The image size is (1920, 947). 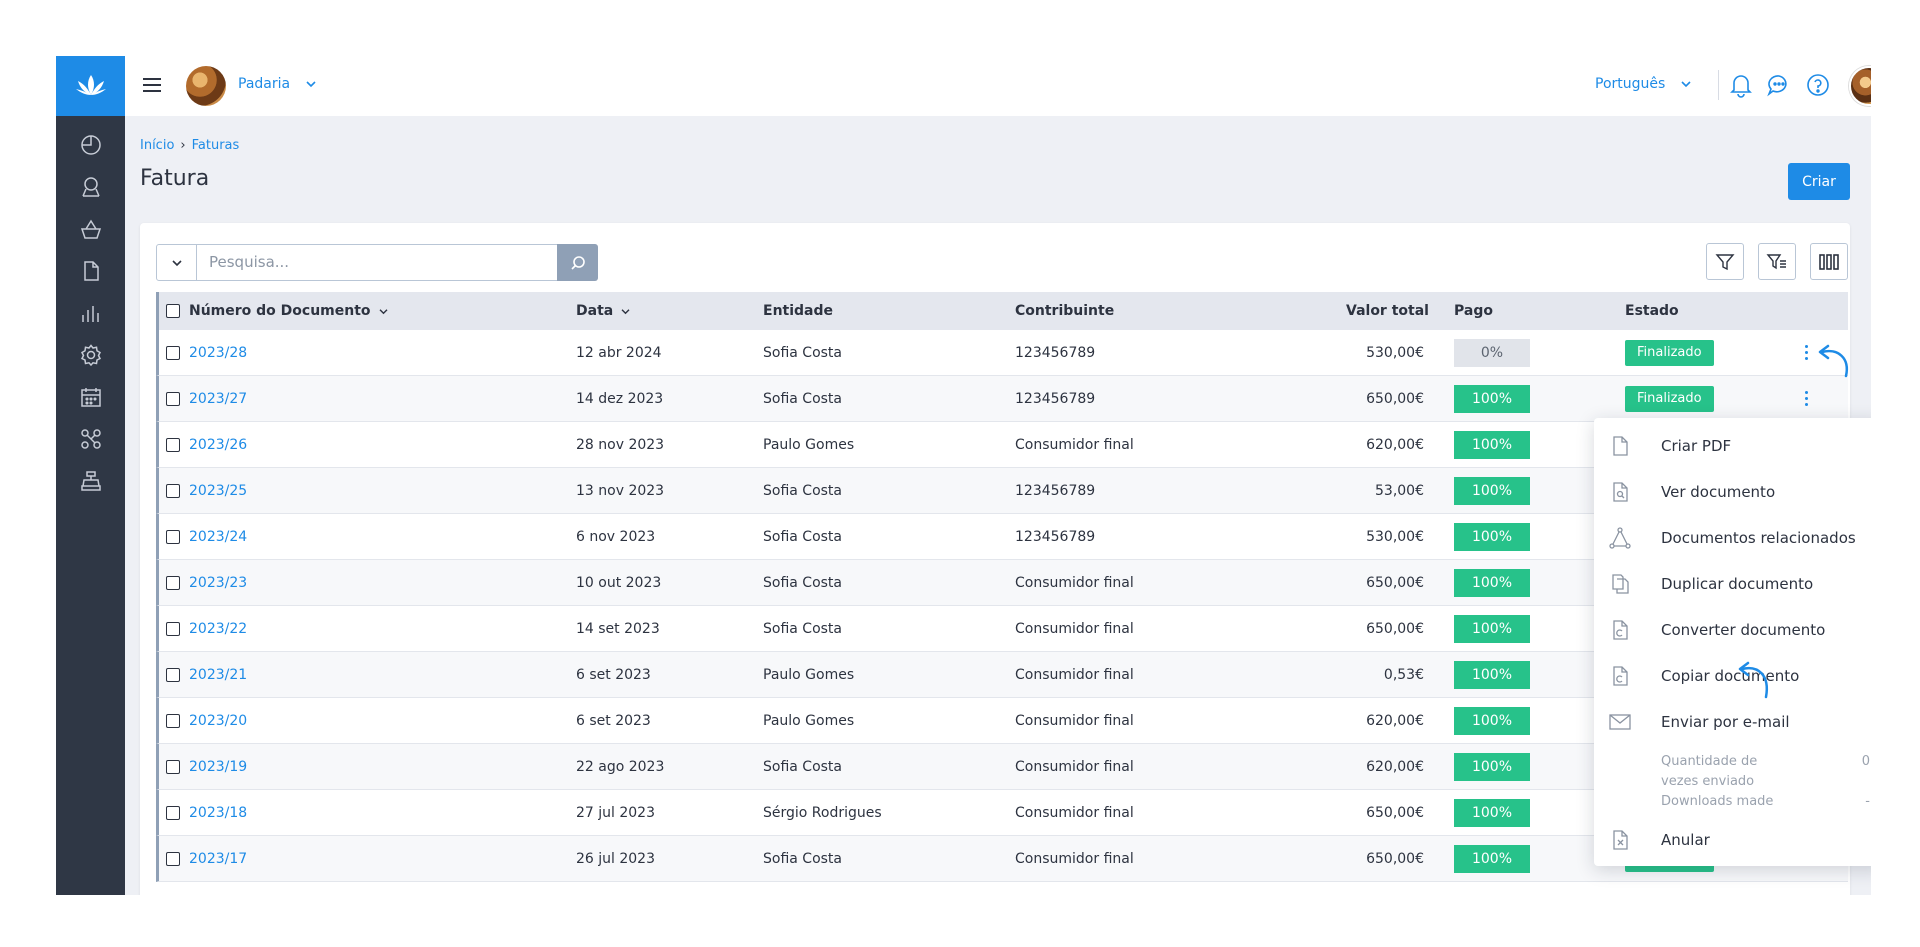 I want to click on search-input, so click(x=359, y=262).